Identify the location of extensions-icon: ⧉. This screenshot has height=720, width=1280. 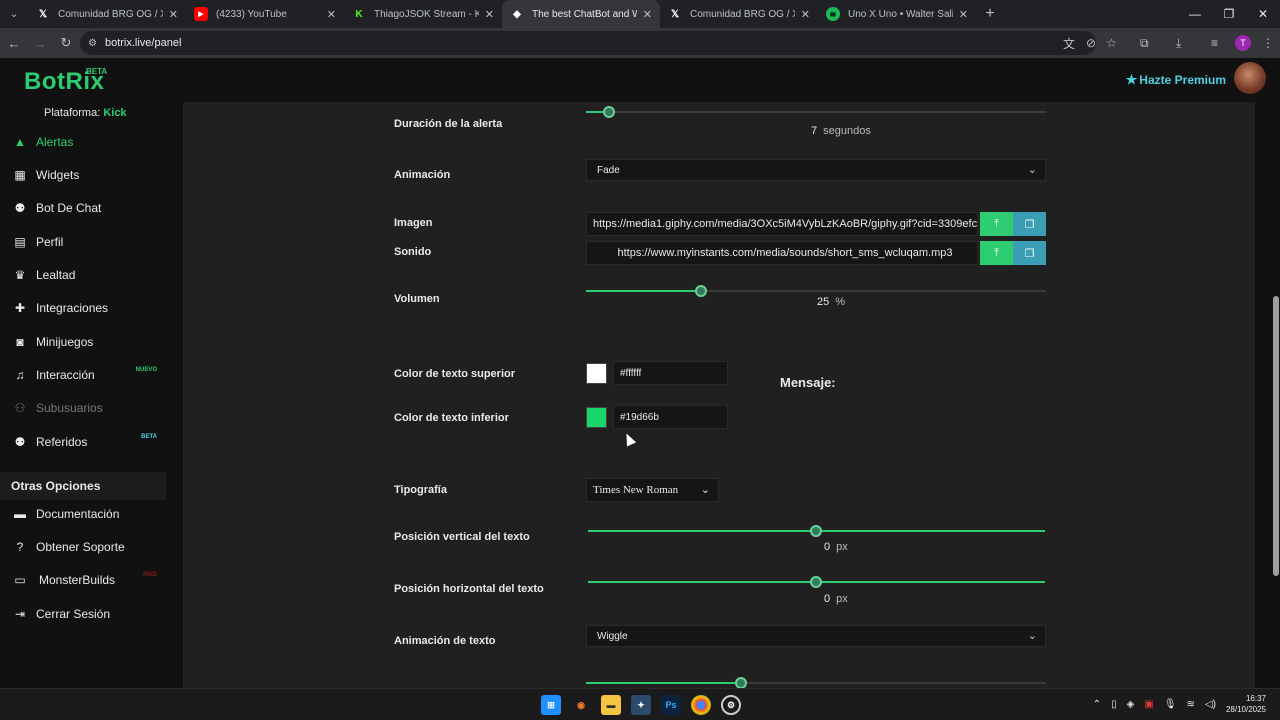
(1144, 43).